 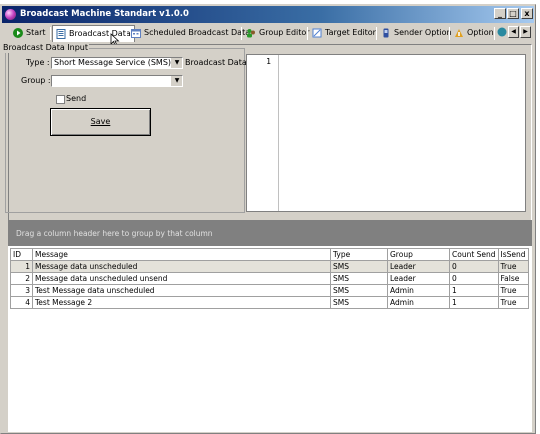 I want to click on send-checkbox, so click(x=60, y=99).